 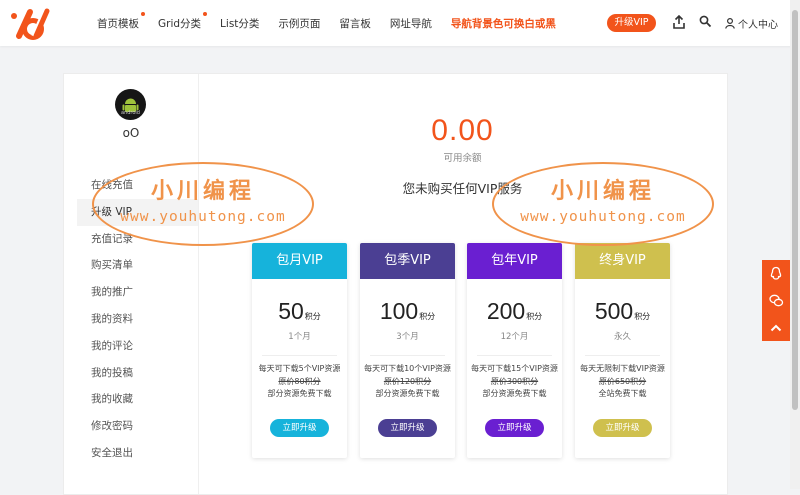 I want to click on plan-name: 包月VIP, so click(x=299, y=261).